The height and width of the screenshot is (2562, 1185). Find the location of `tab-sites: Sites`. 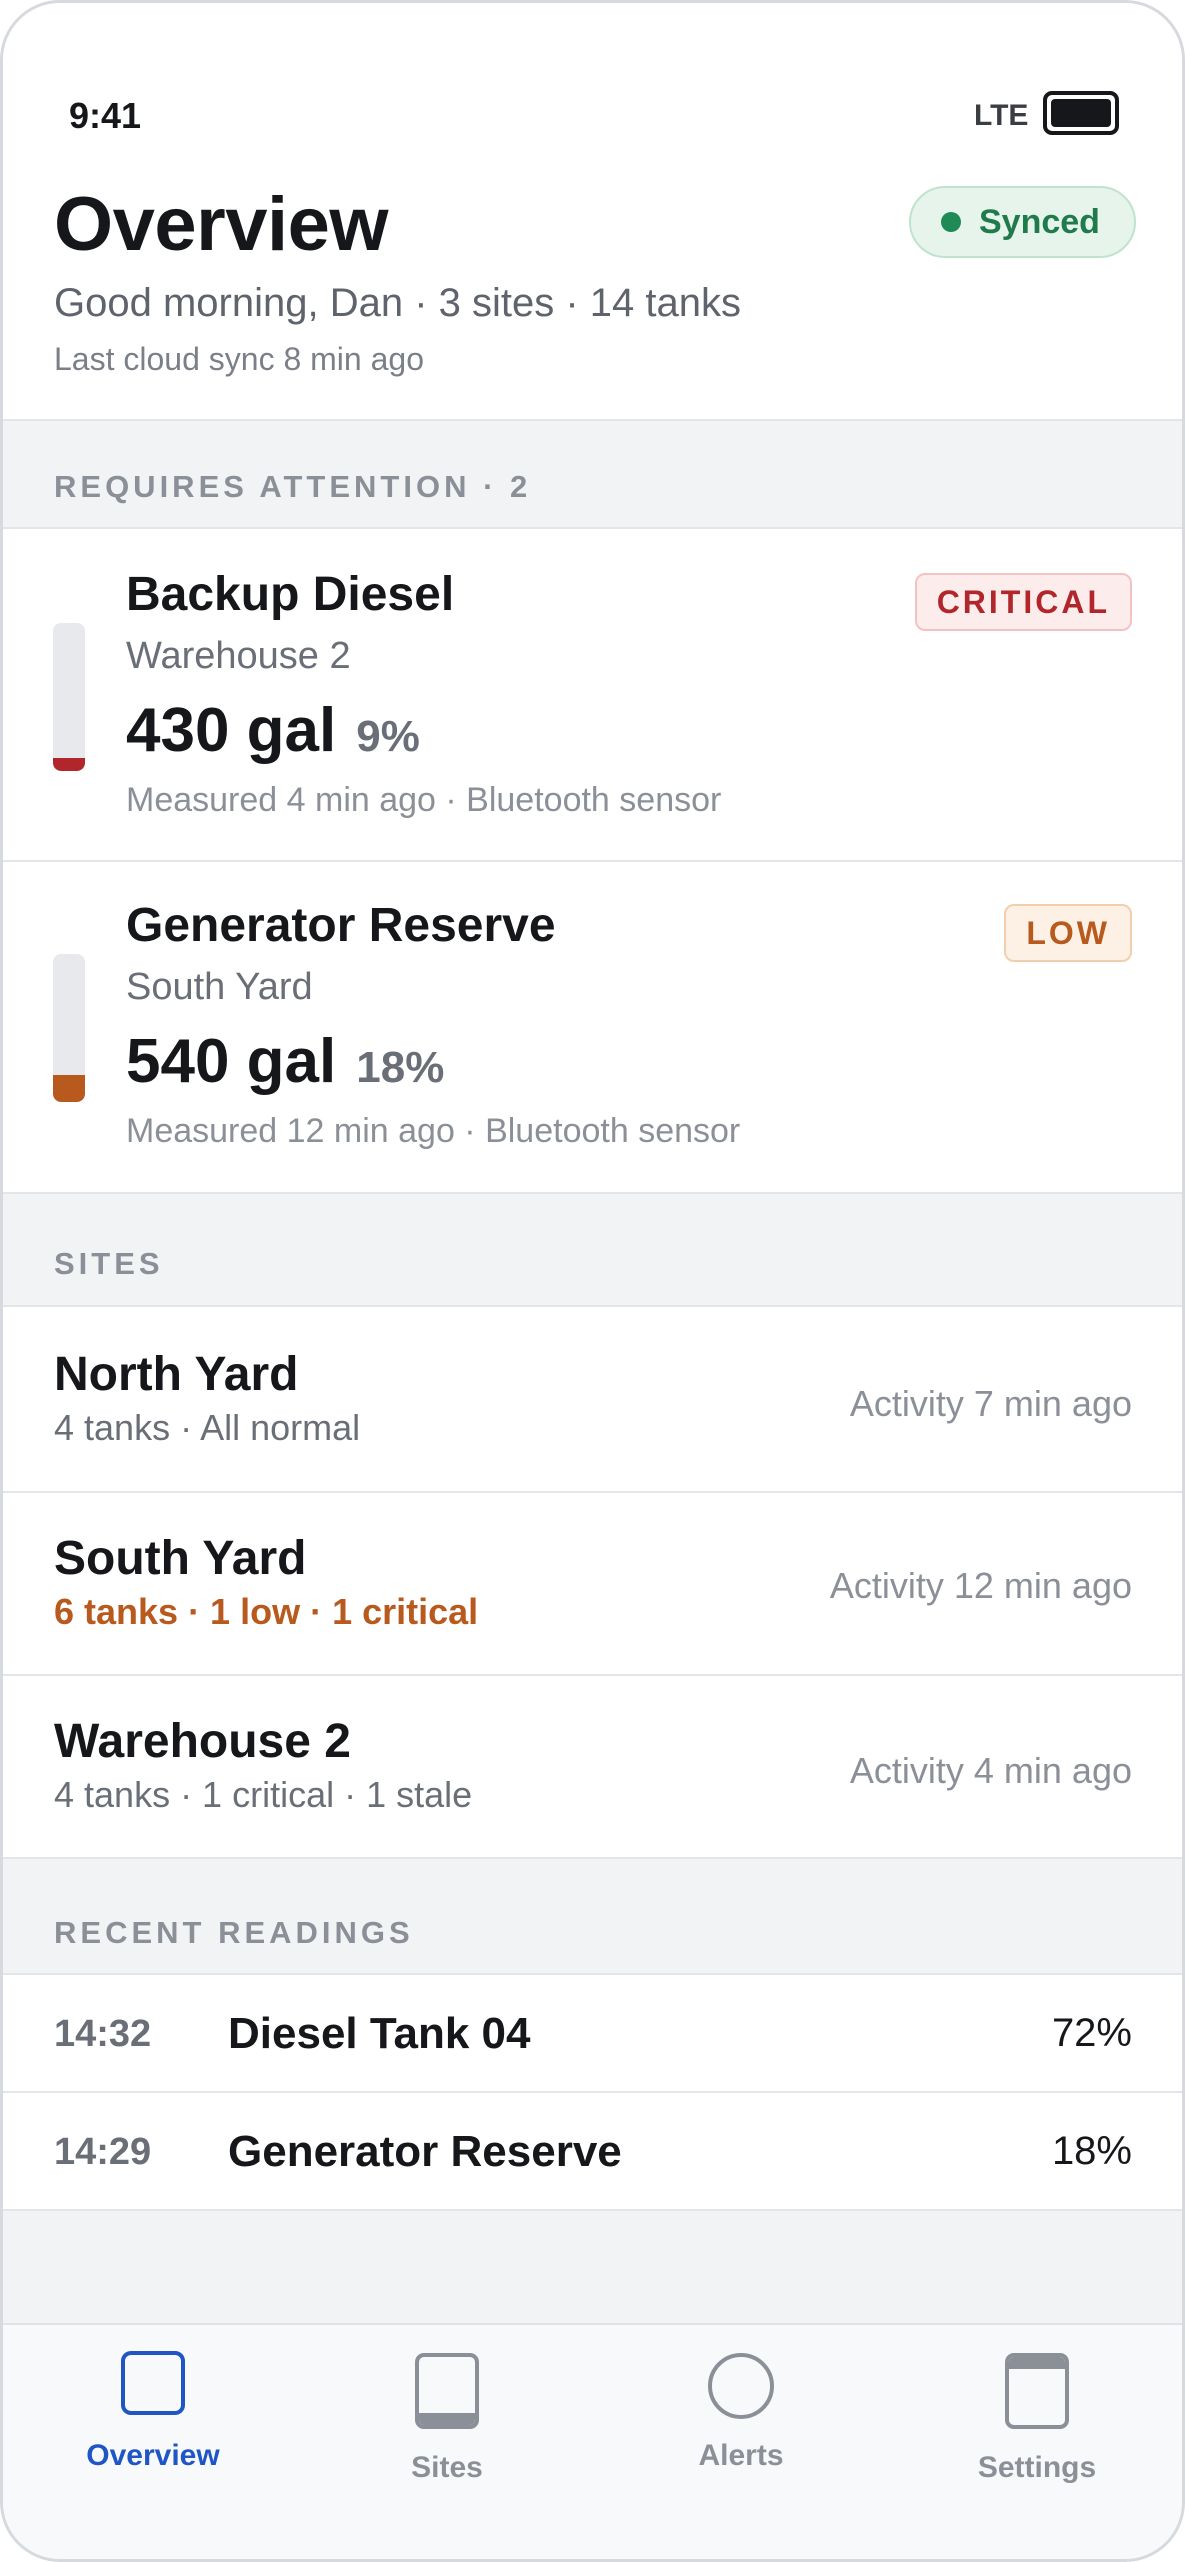

tab-sites: Sites is located at coordinates (447, 2425).